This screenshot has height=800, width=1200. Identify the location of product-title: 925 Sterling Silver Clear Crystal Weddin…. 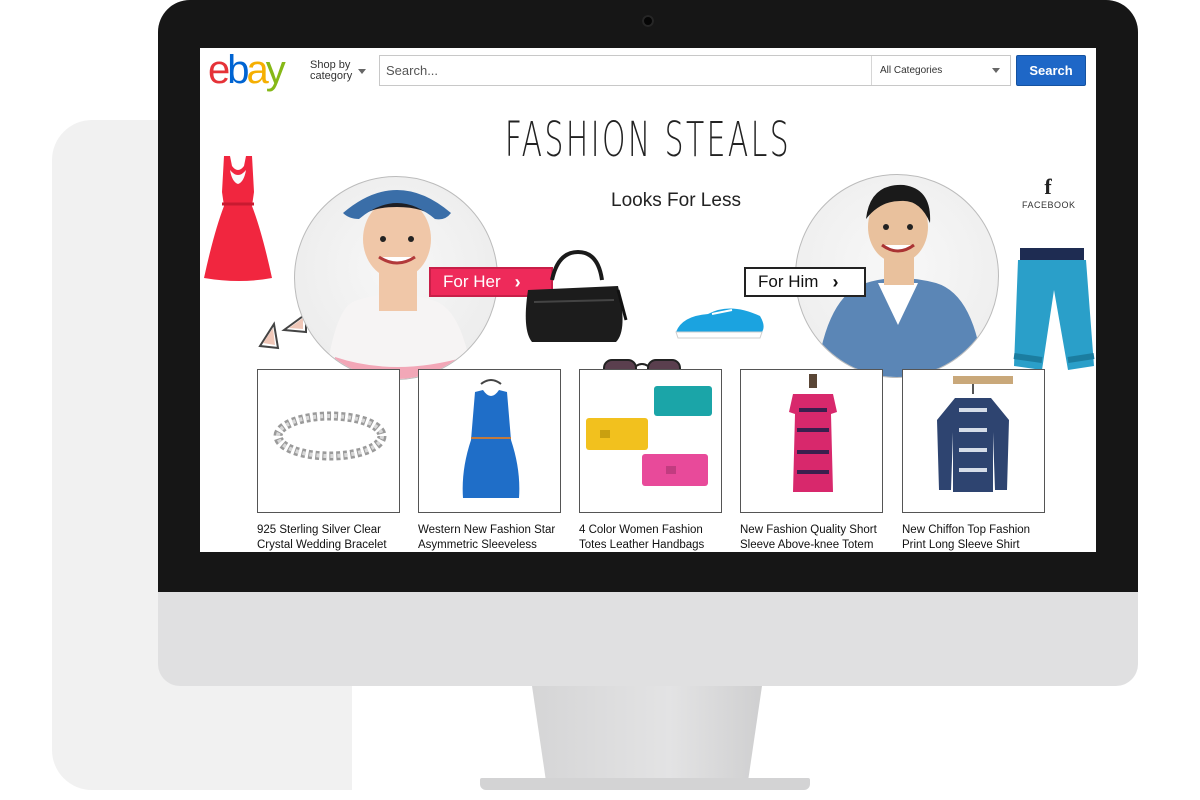
(331, 537).